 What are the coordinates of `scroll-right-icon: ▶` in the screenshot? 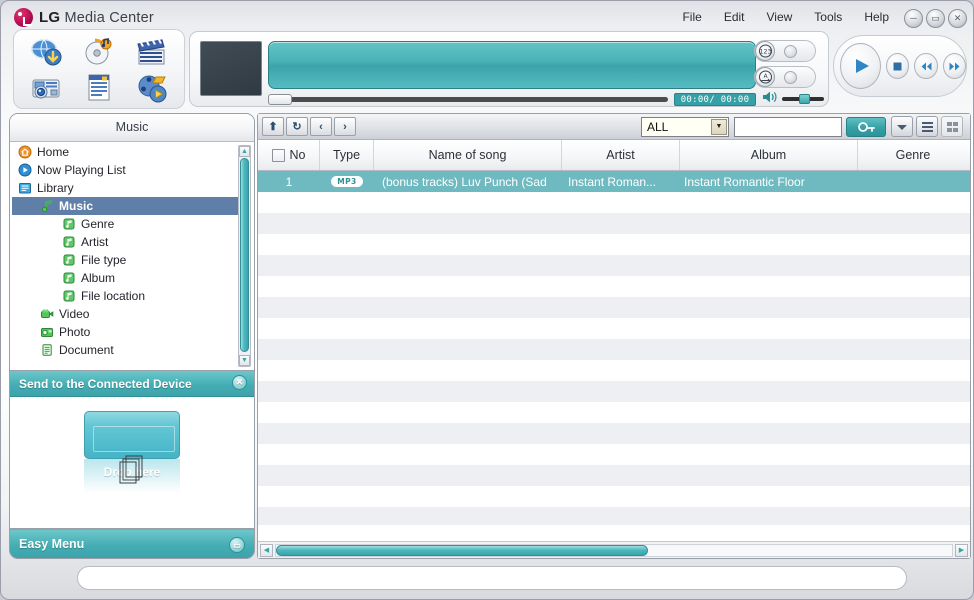 It's located at (961, 550).